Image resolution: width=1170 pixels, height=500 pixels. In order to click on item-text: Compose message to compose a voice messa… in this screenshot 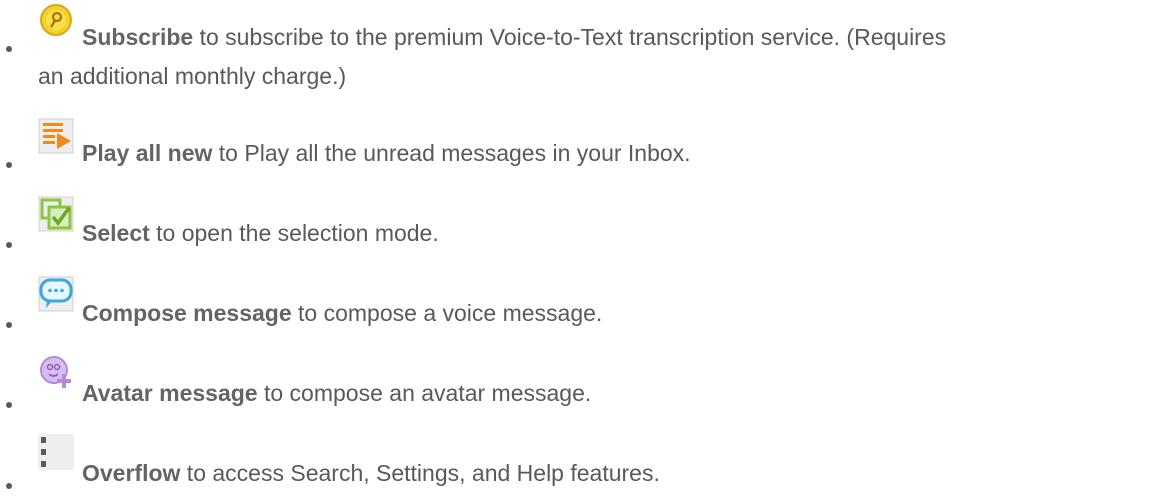, I will do `click(342, 313)`.